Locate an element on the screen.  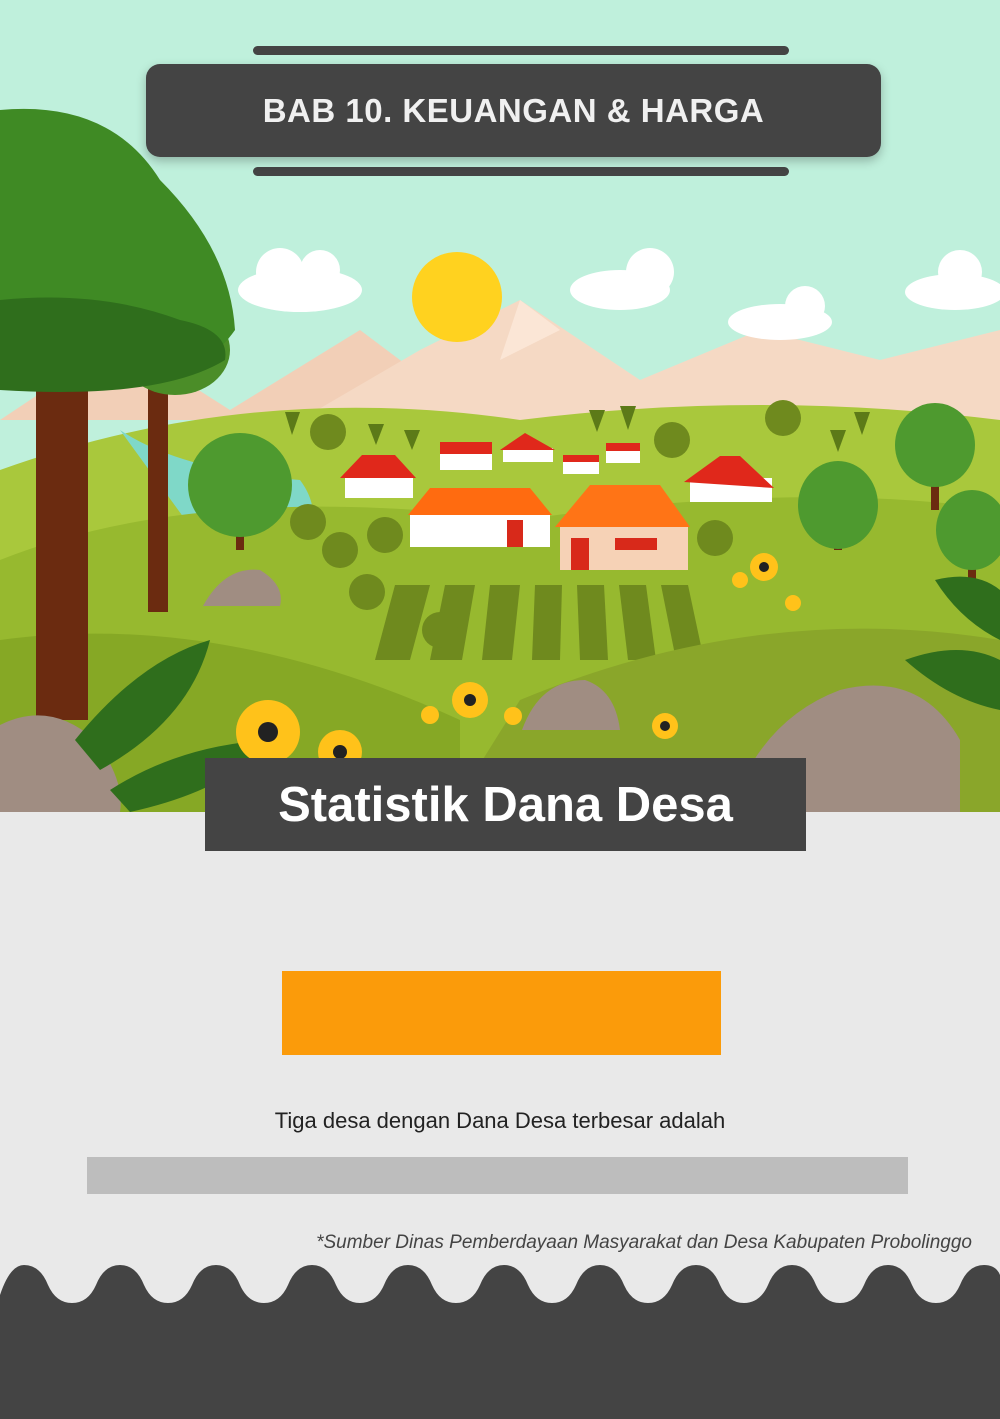
village-names-placeholder is located at coordinates (497, 1175).